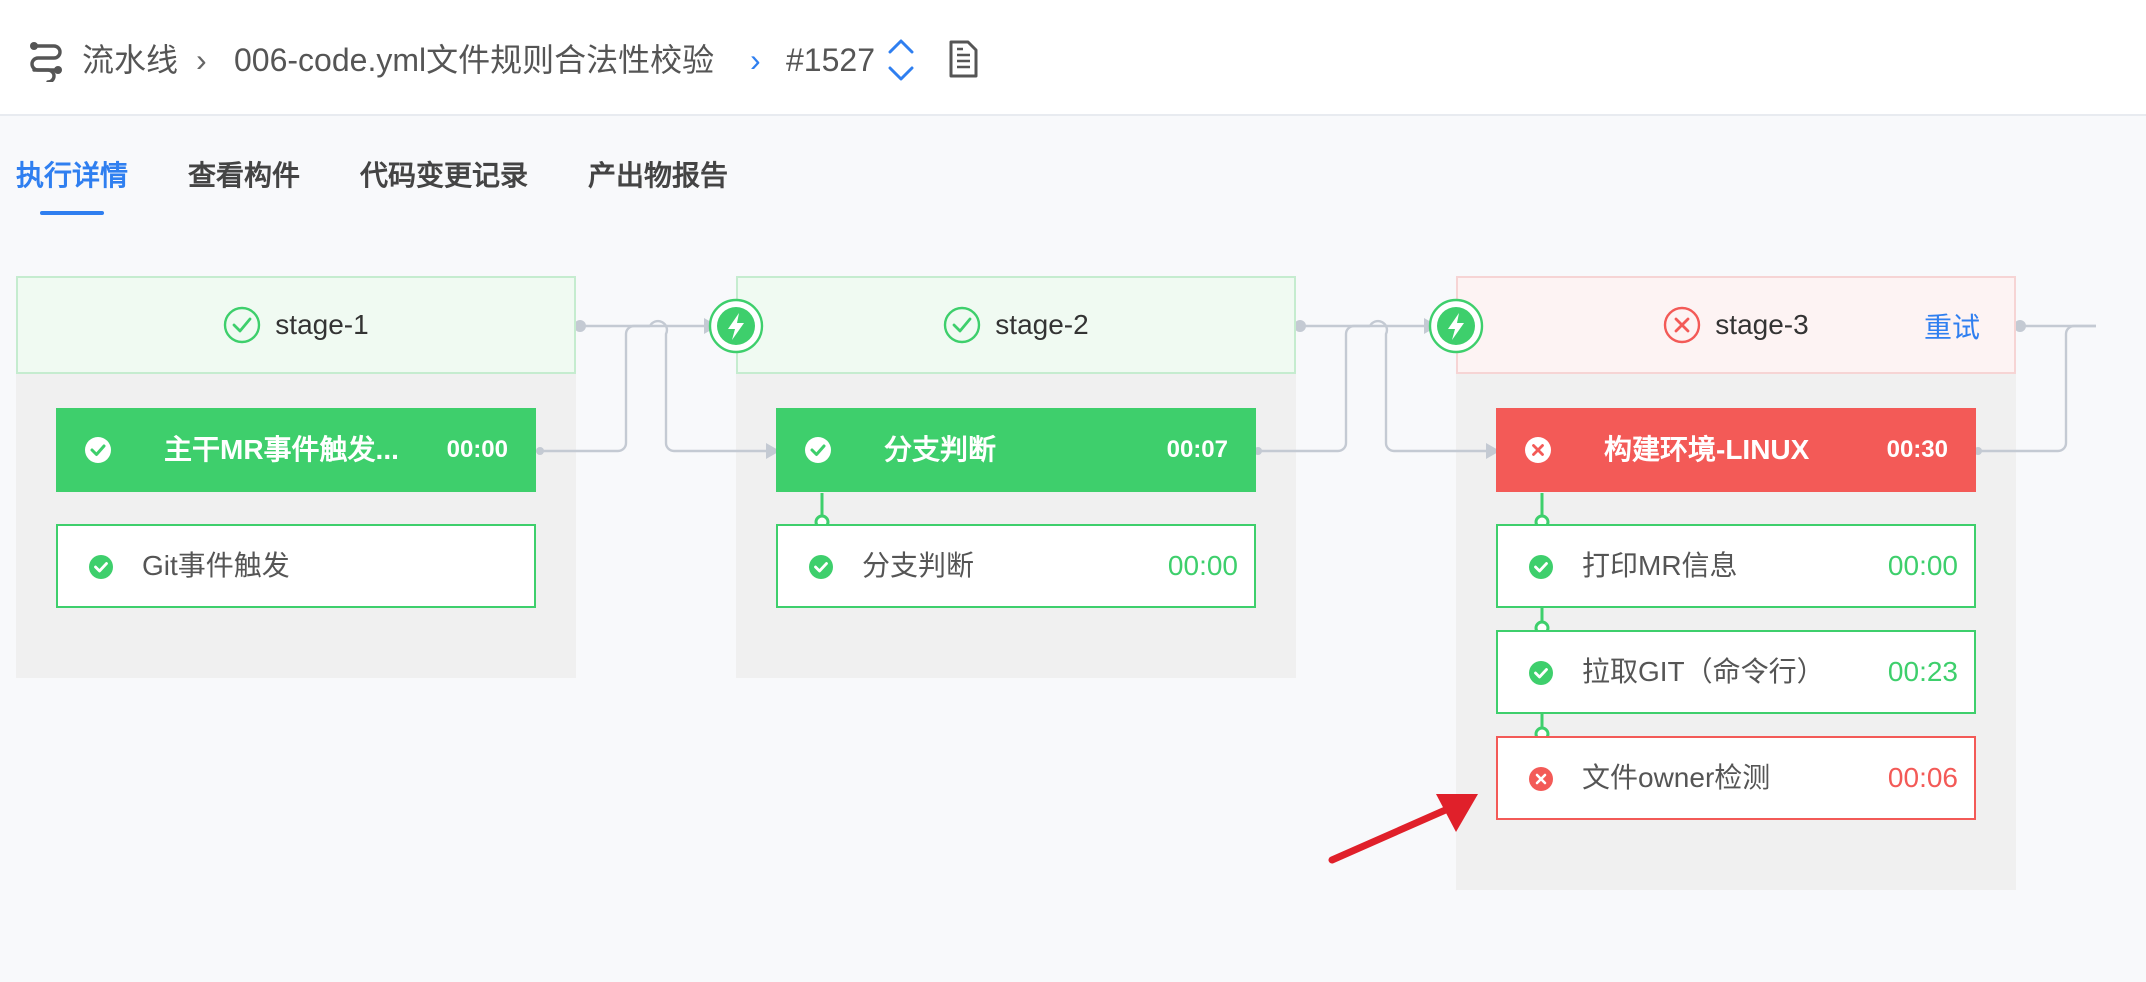 This screenshot has height=982, width=2146. Describe the element at coordinates (1197, 449) in the screenshot. I see `job-duration: 00:07` at that location.